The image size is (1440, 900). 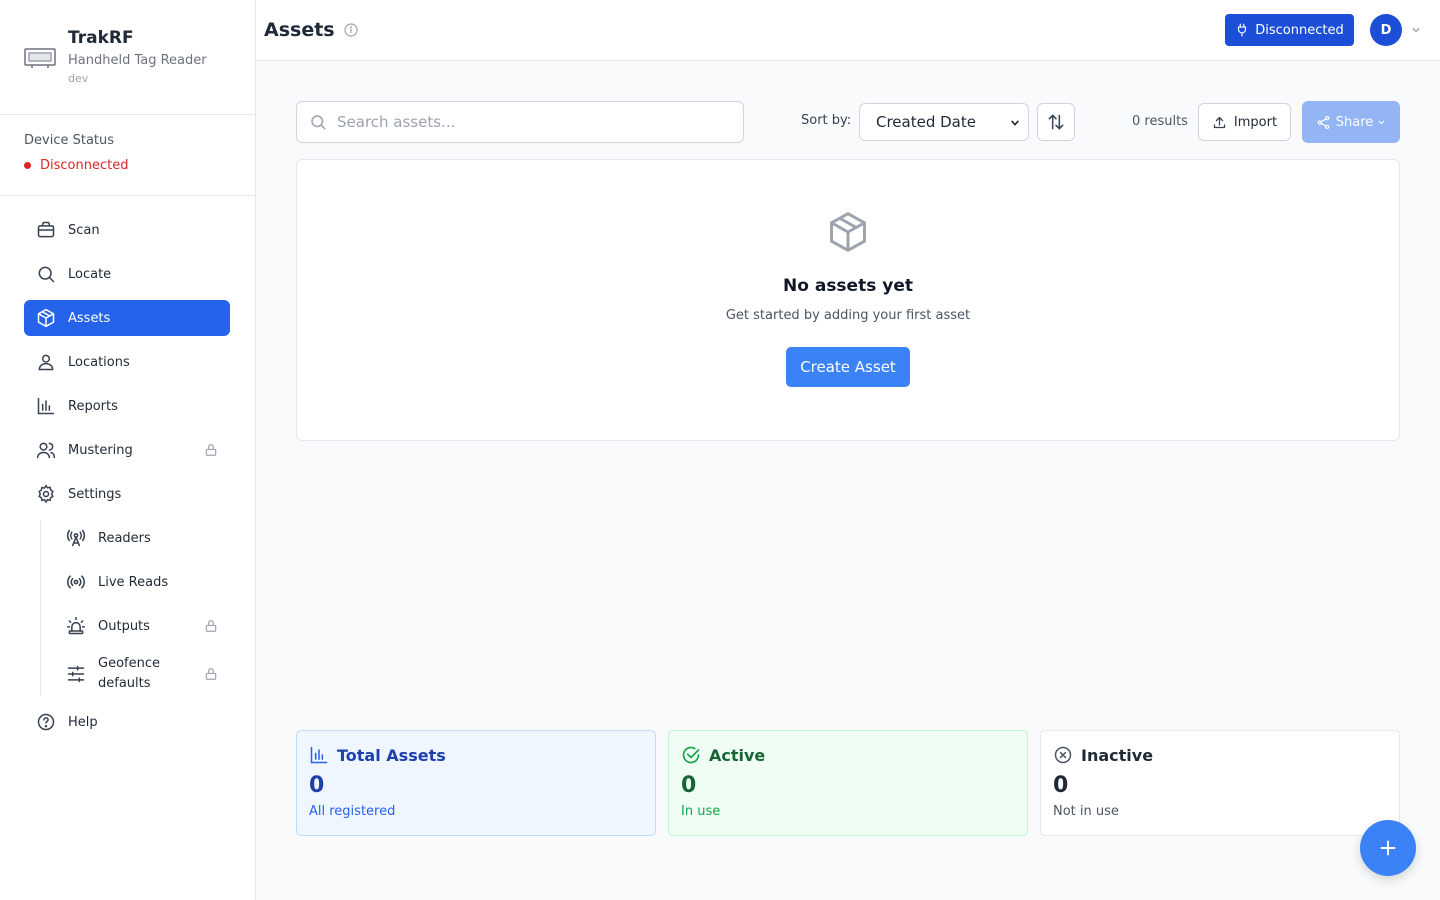 What do you see at coordinates (46, 722) in the screenshot?
I see `help-circle-icon` at bounding box center [46, 722].